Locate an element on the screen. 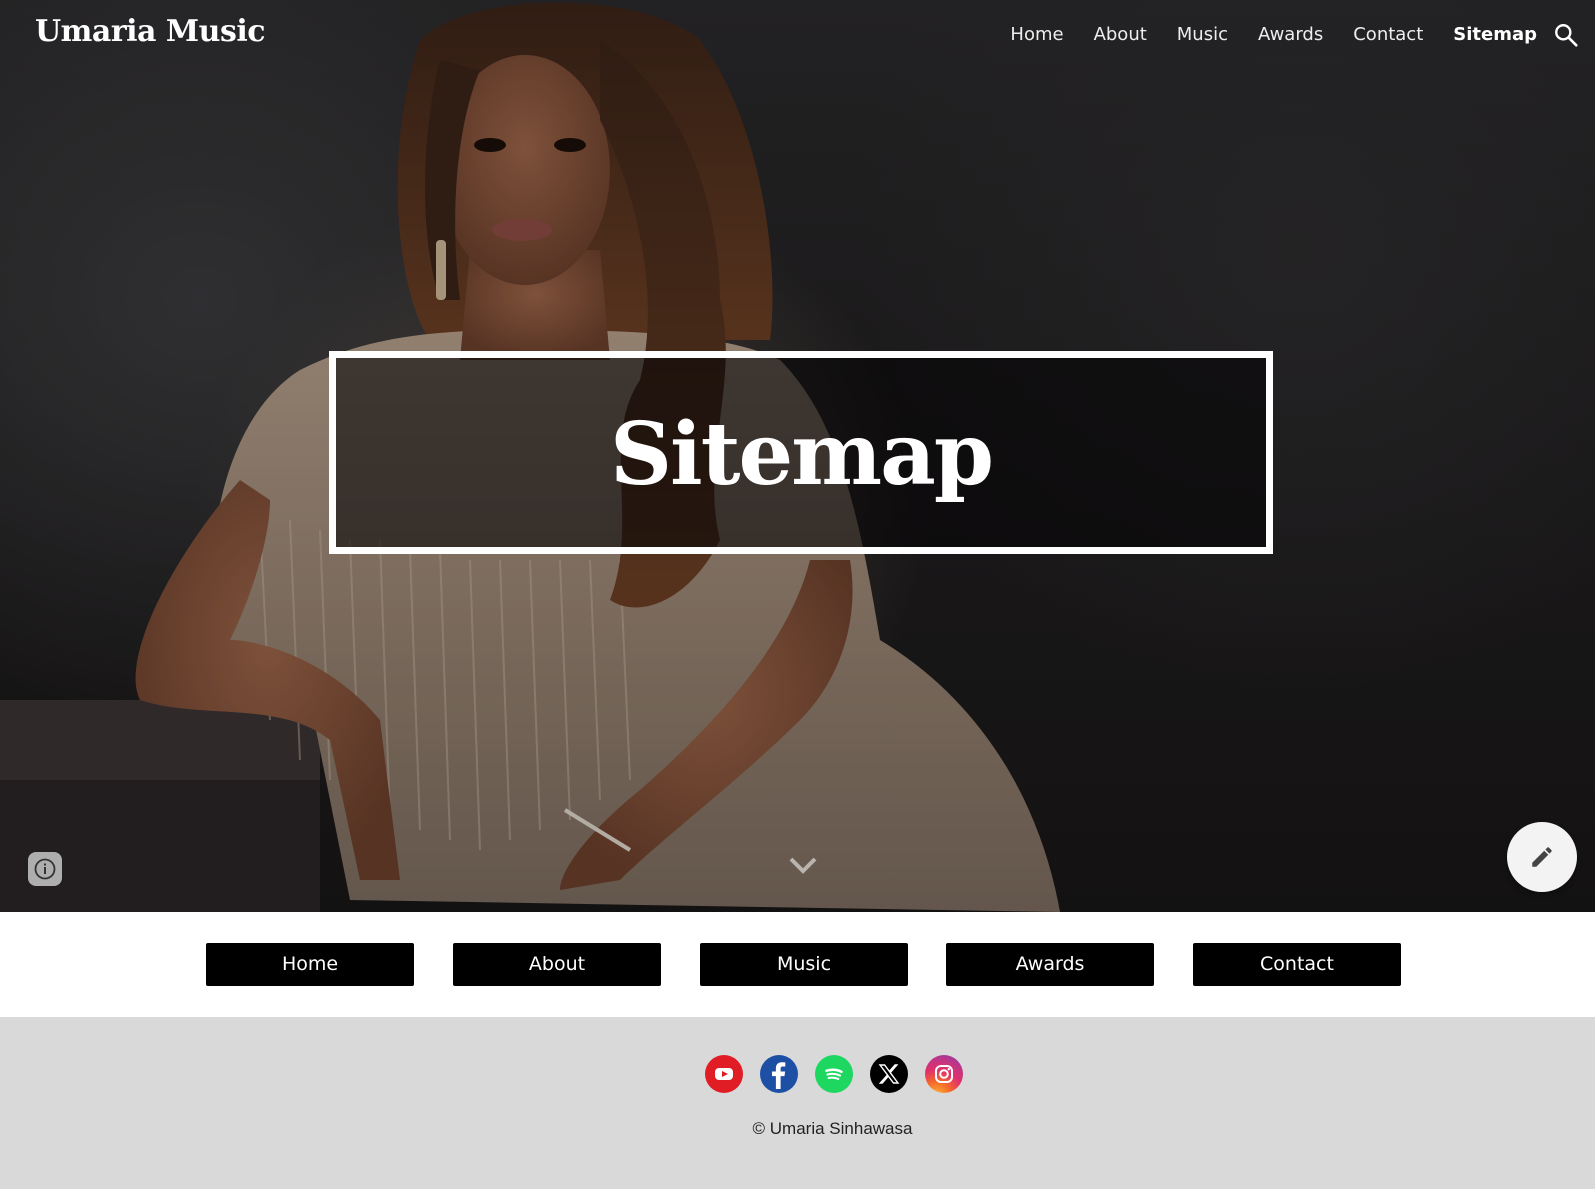 This screenshot has width=1595, height=1189. button-home: Home is located at coordinates (310, 964).